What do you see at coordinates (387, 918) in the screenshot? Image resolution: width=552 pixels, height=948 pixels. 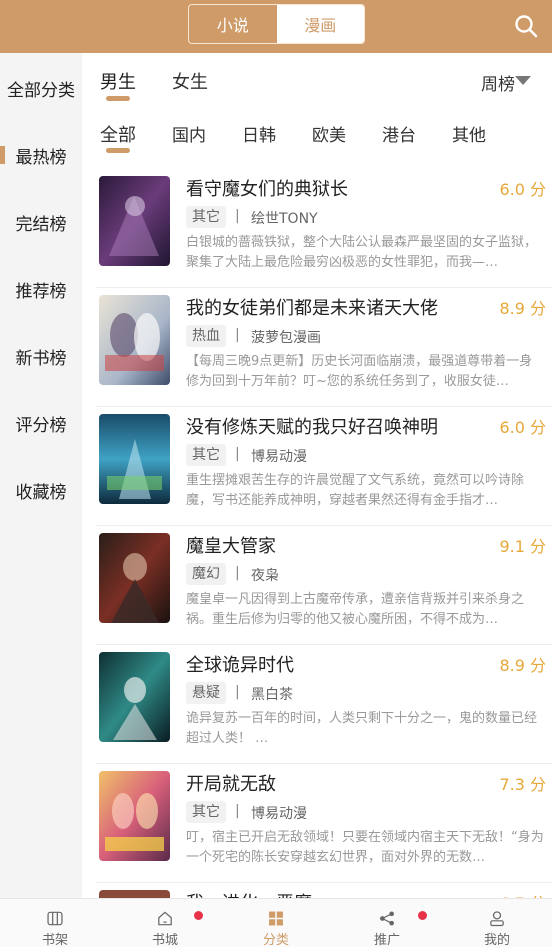 I see `share-icon` at bounding box center [387, 918].